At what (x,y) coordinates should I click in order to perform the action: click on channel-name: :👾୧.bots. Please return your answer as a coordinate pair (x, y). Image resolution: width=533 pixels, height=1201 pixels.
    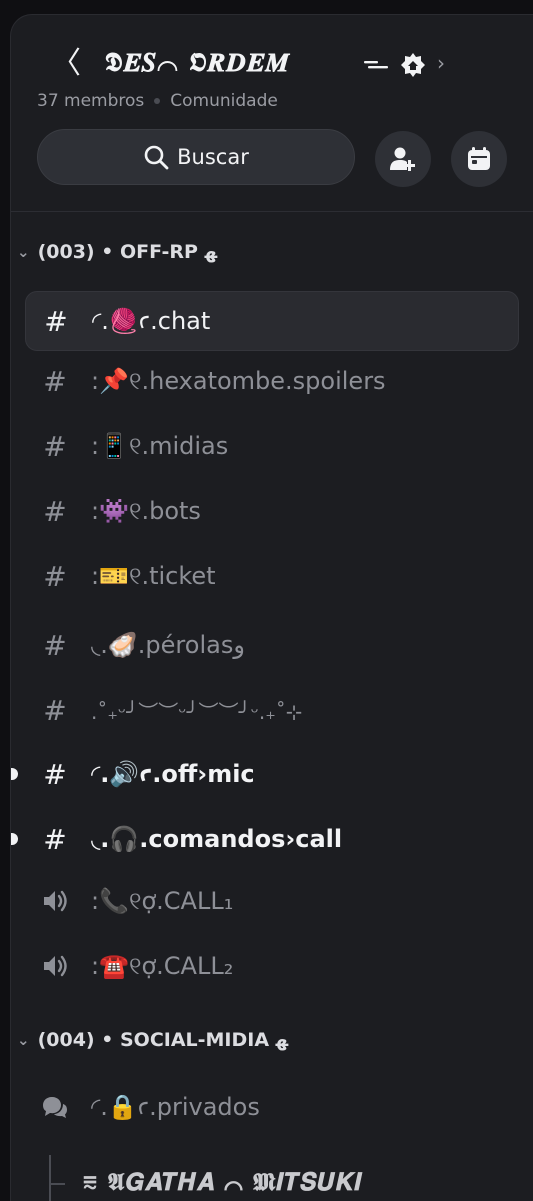
    Looking at the image, I should click on (146, 511).